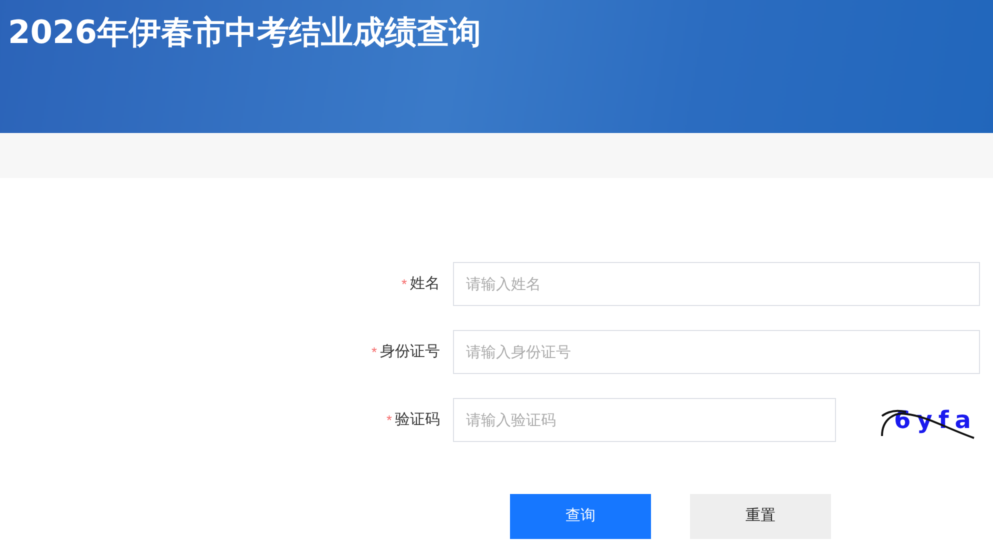 Image resolution: width=993 pixels, height=553 pixels. Describe the element at coordinates (245, 32) in the screenshot. I see `page-title: 2026年伊春市中考结业成绩查询` at that location.